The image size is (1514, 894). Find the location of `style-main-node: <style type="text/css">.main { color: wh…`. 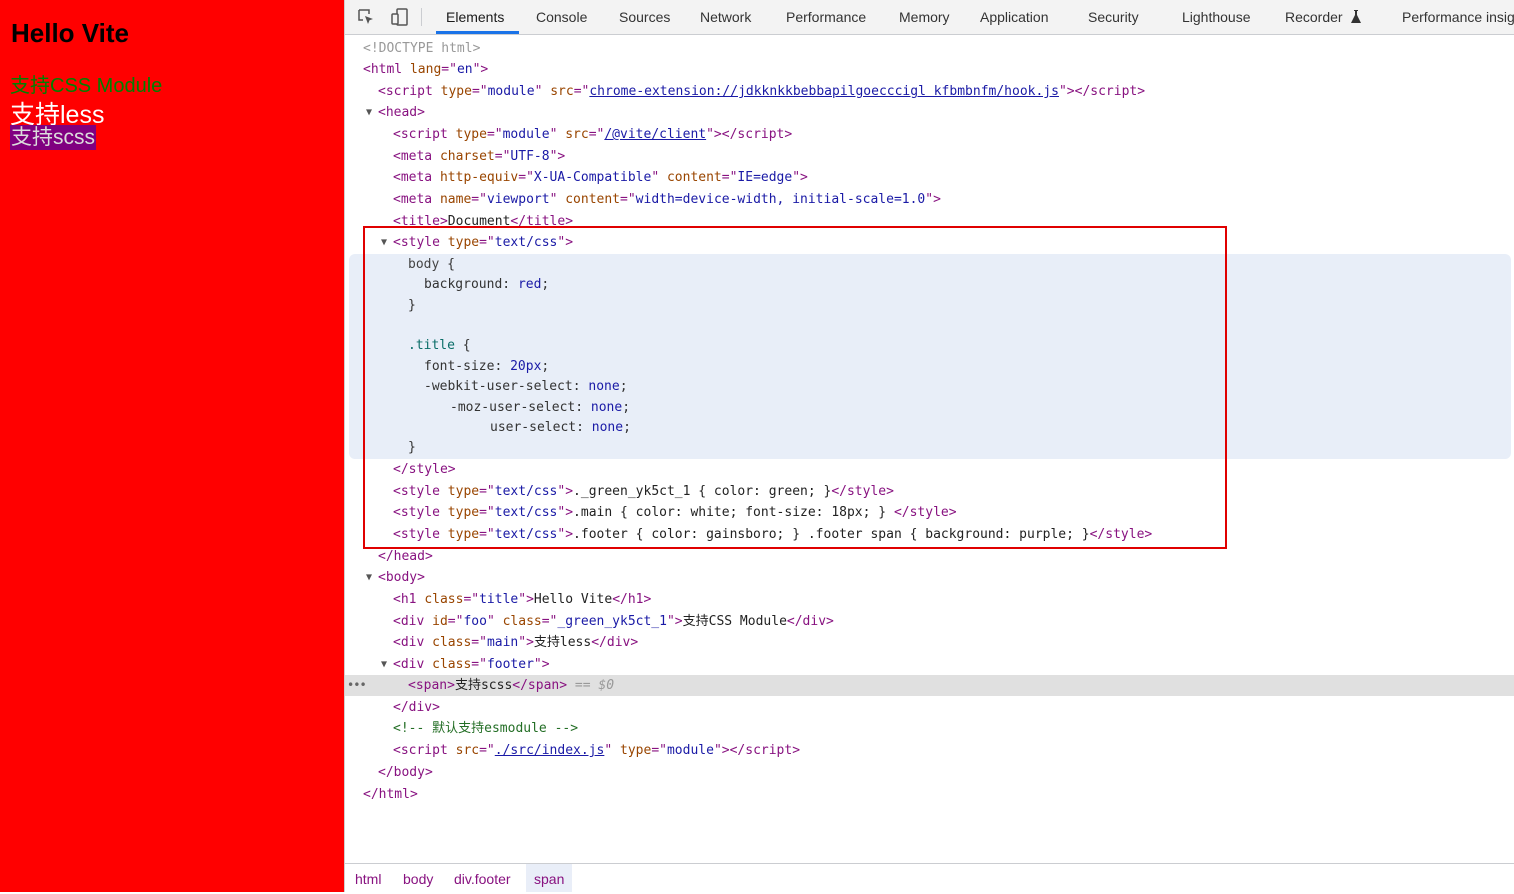

style-main-node: <style type="text/css">.main { color: wh… is located at coordinates (675, 513).